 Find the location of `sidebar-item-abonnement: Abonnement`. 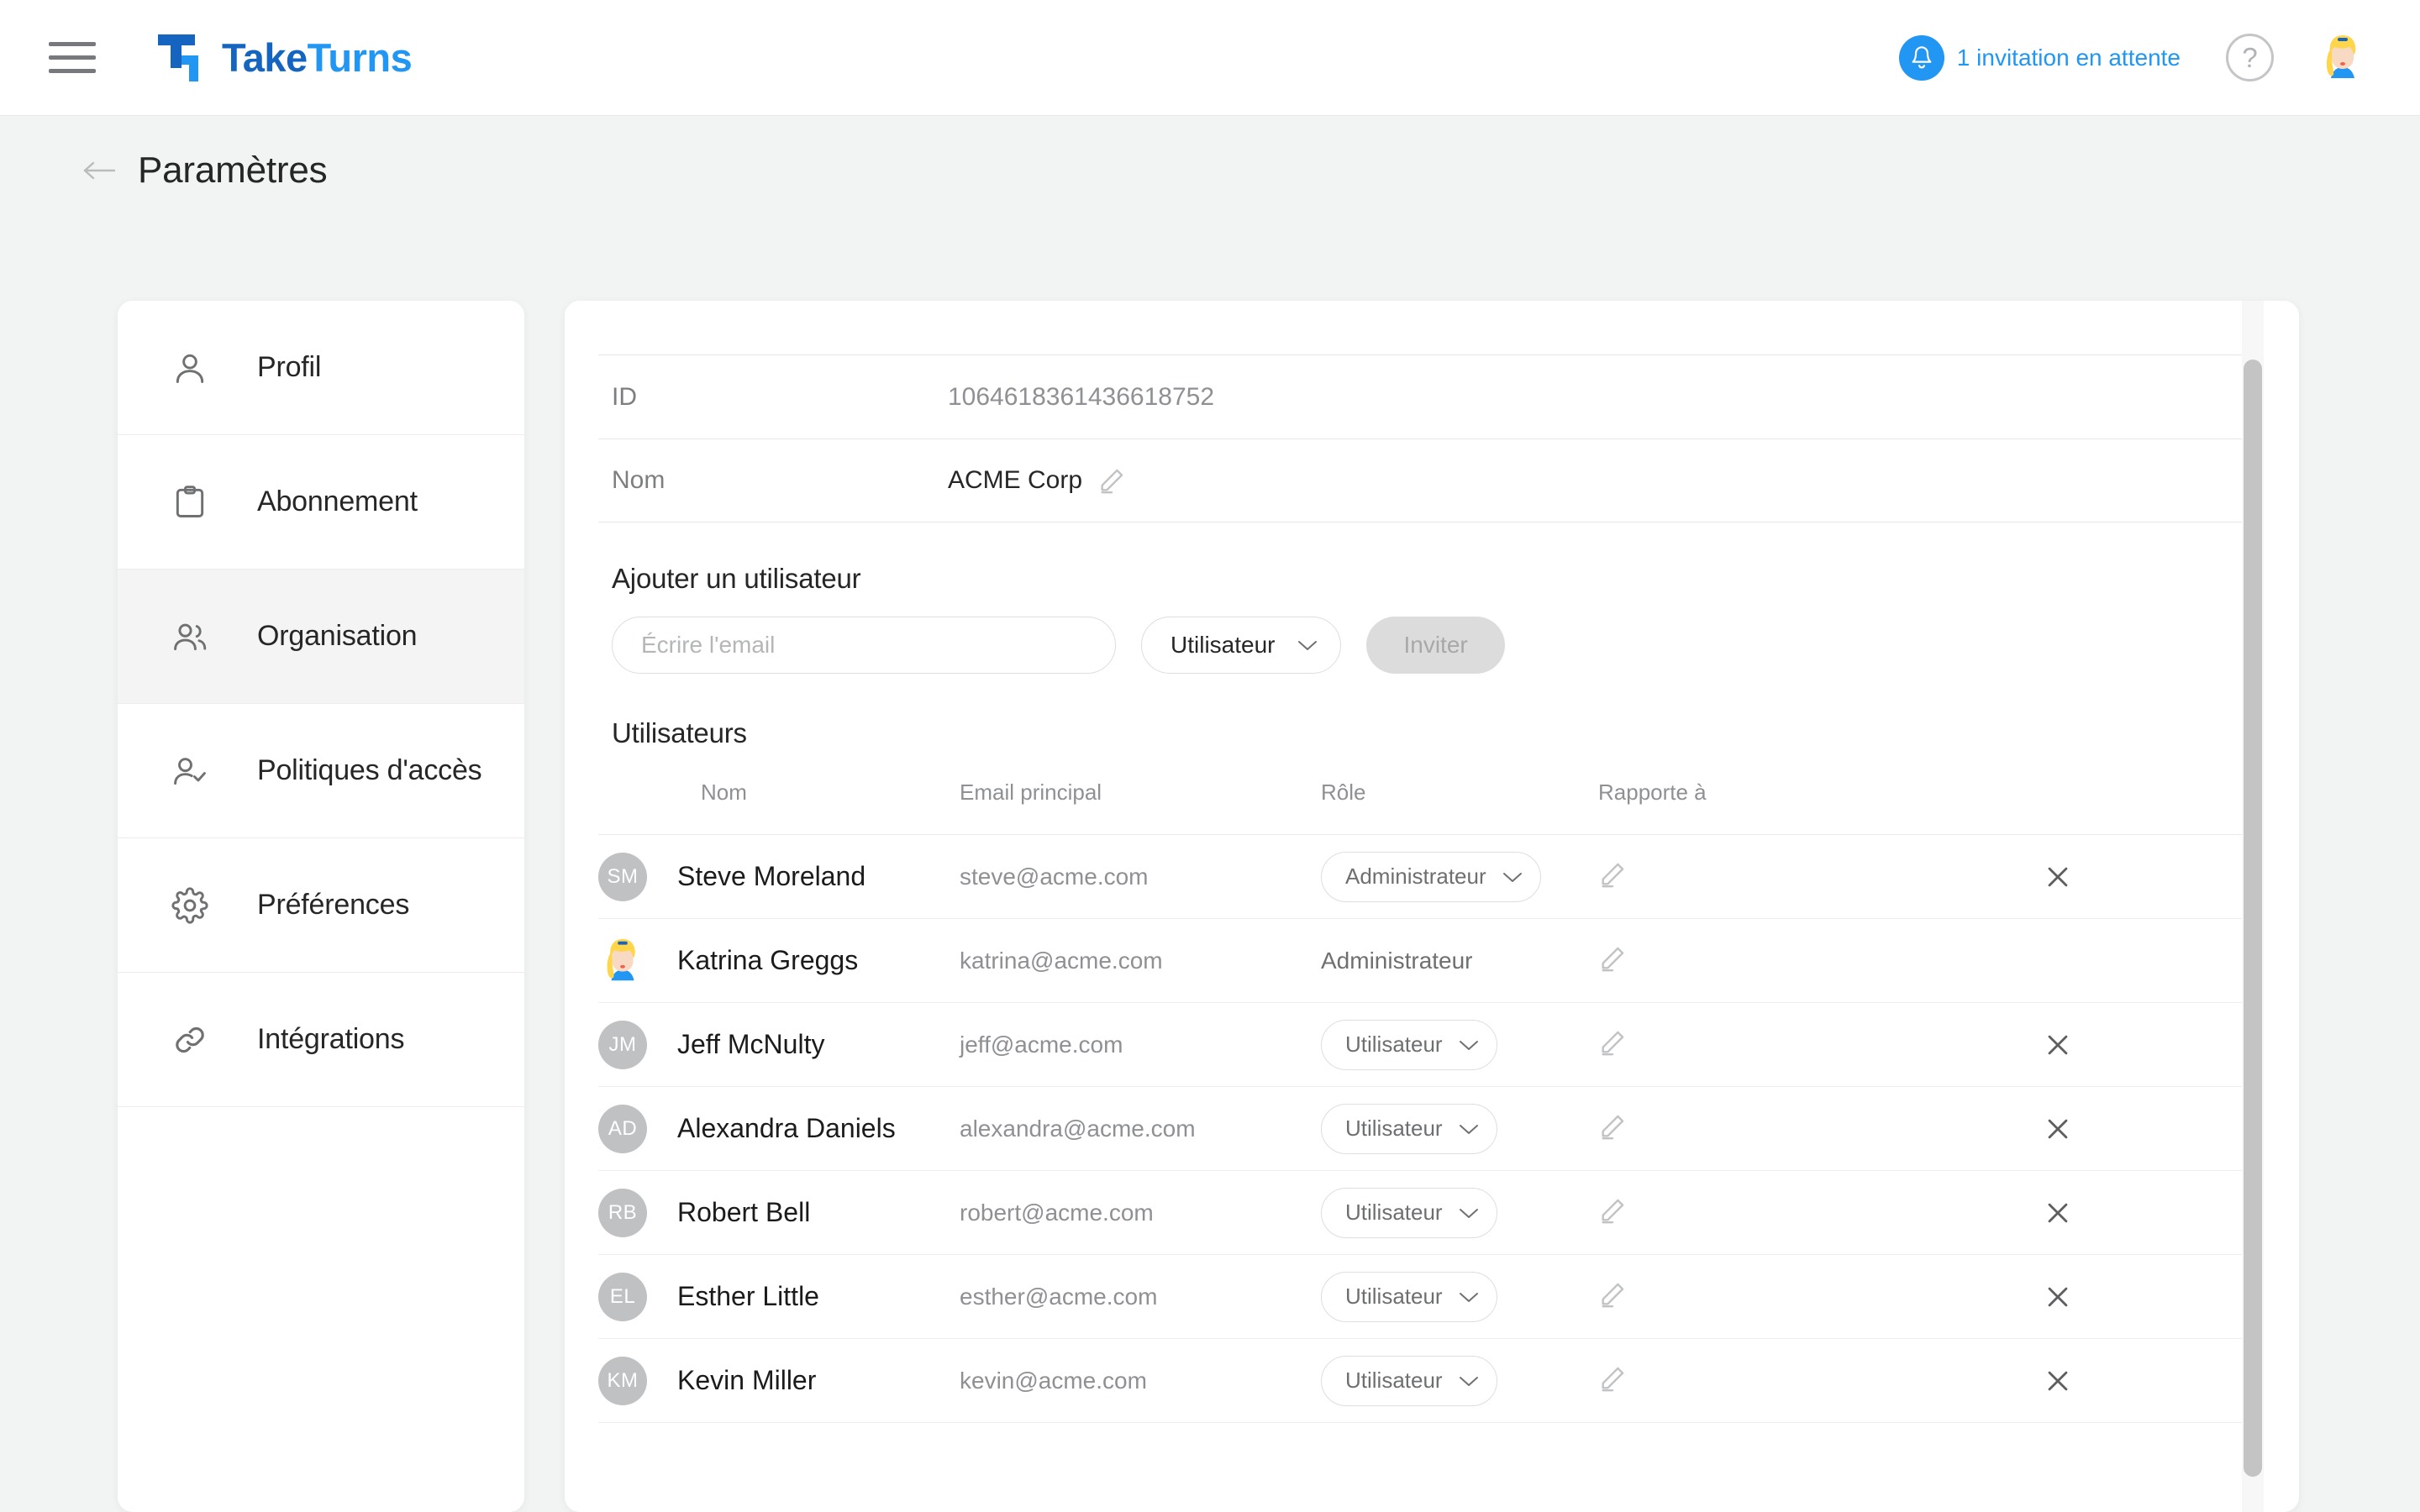

sidebar-item-abonnement: Abonnement is located at coordinates (321, 502).